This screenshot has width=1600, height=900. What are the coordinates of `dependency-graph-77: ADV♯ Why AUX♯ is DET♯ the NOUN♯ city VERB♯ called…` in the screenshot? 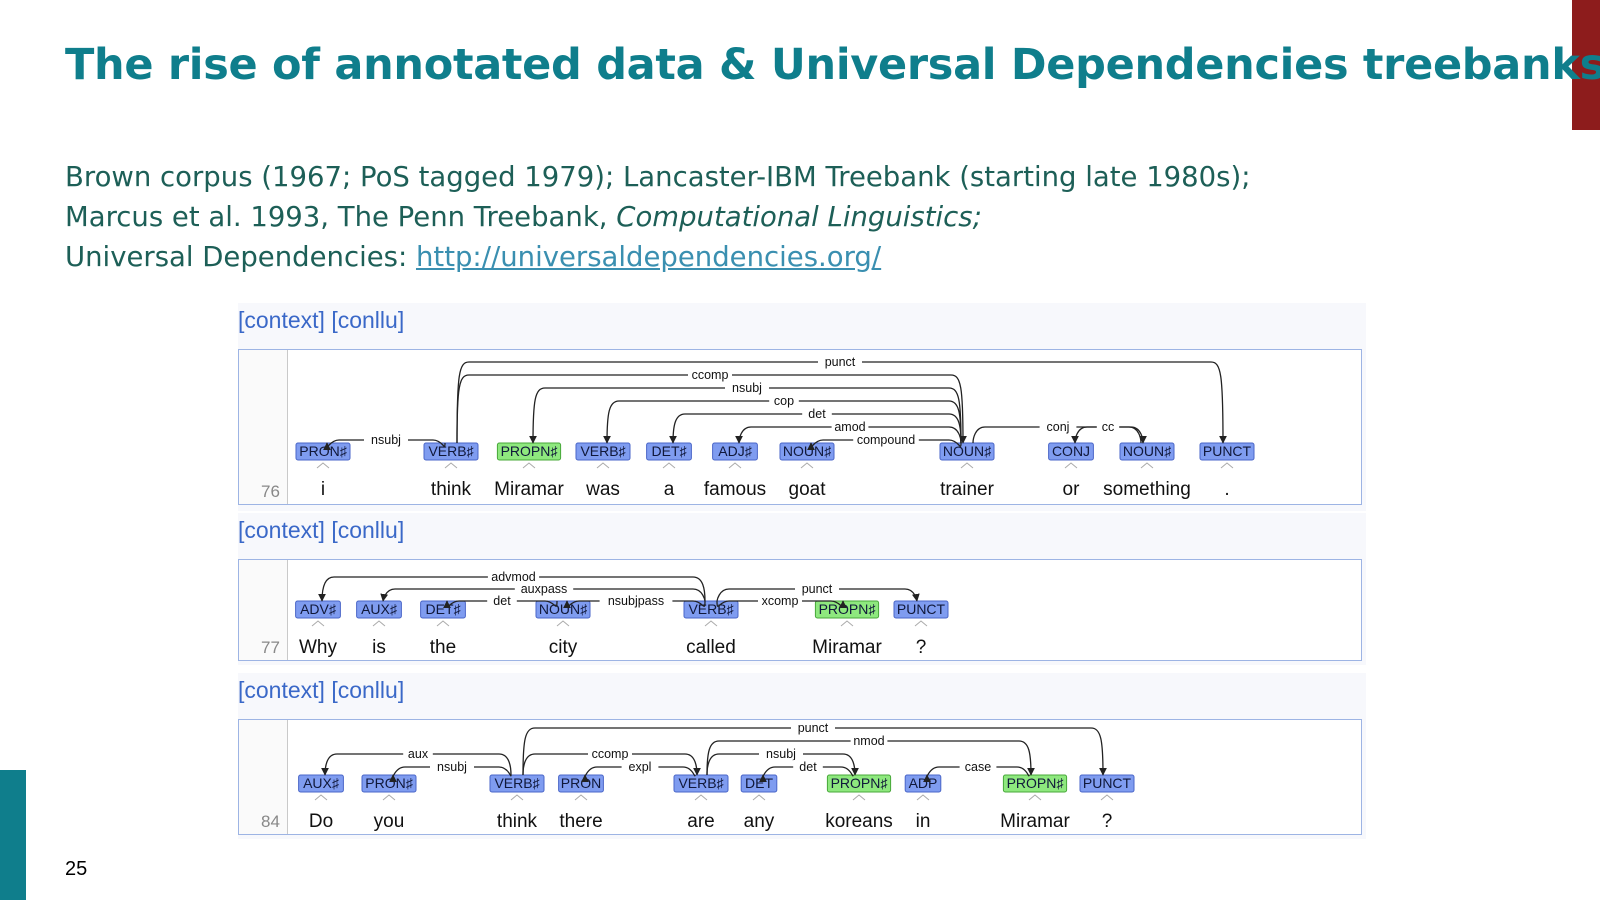 It's located at (622, 614).